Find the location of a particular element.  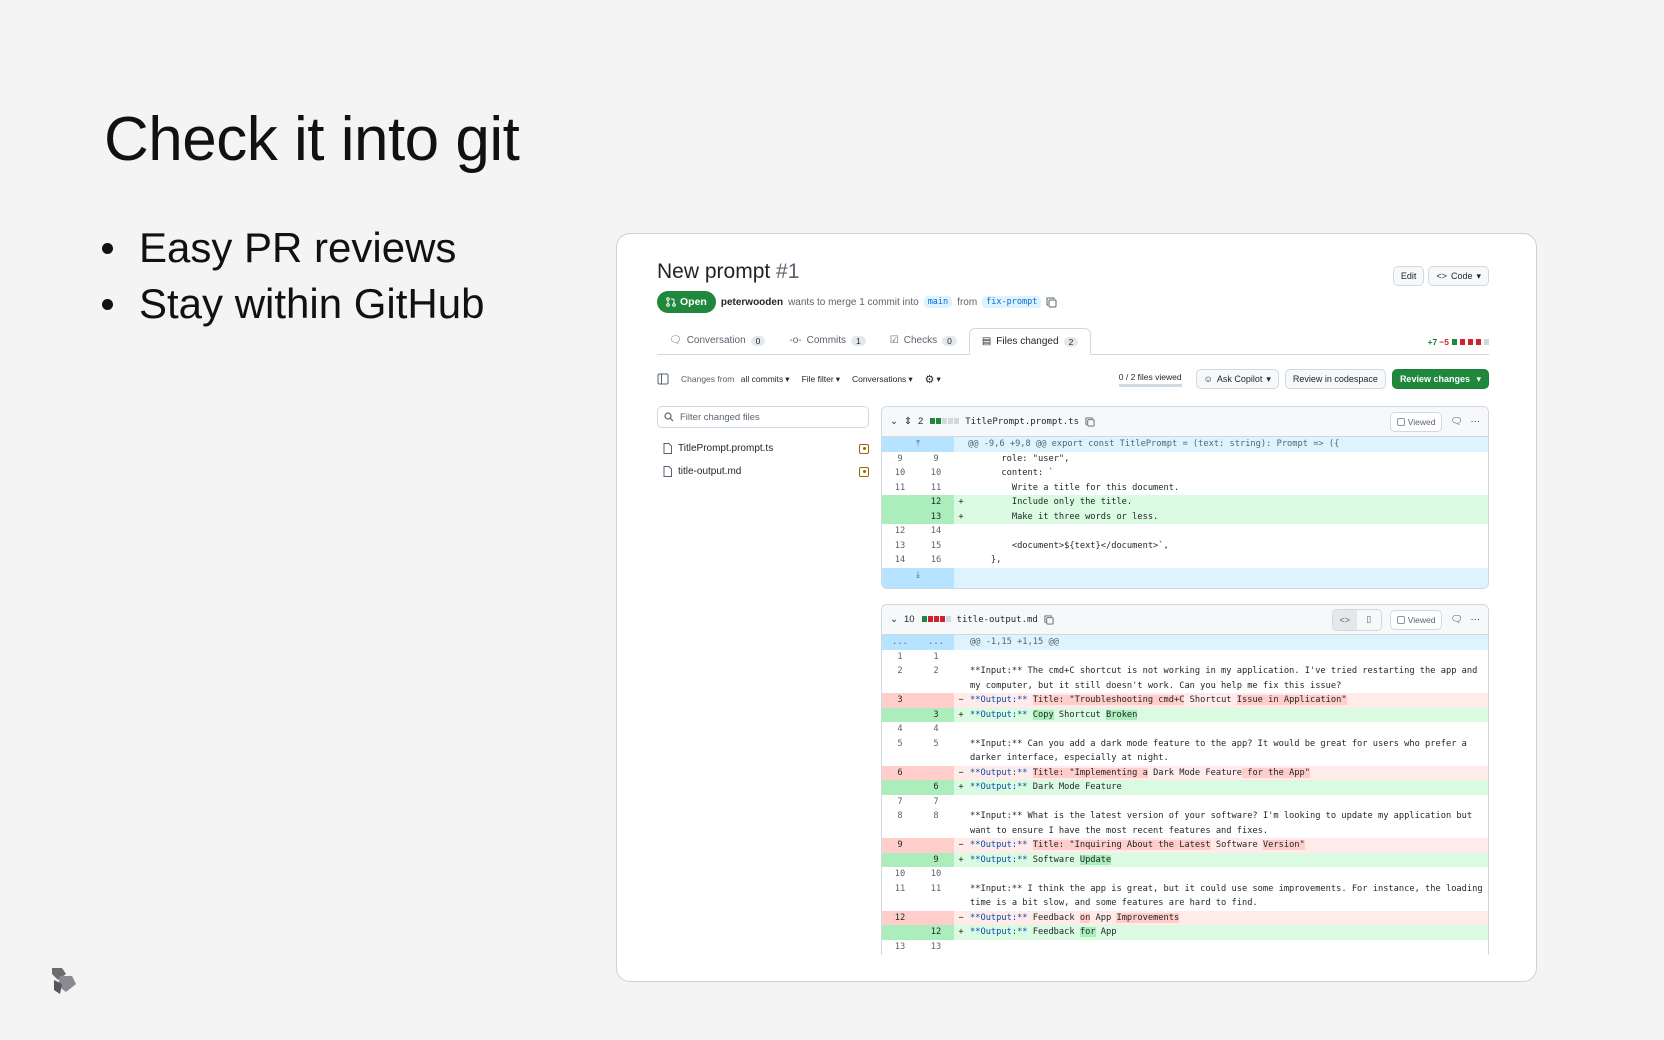

file-header: ⌄ 10 title-output.md <> ▯ Viewed 🗨 ··· is located at coordinates (1185, 620).